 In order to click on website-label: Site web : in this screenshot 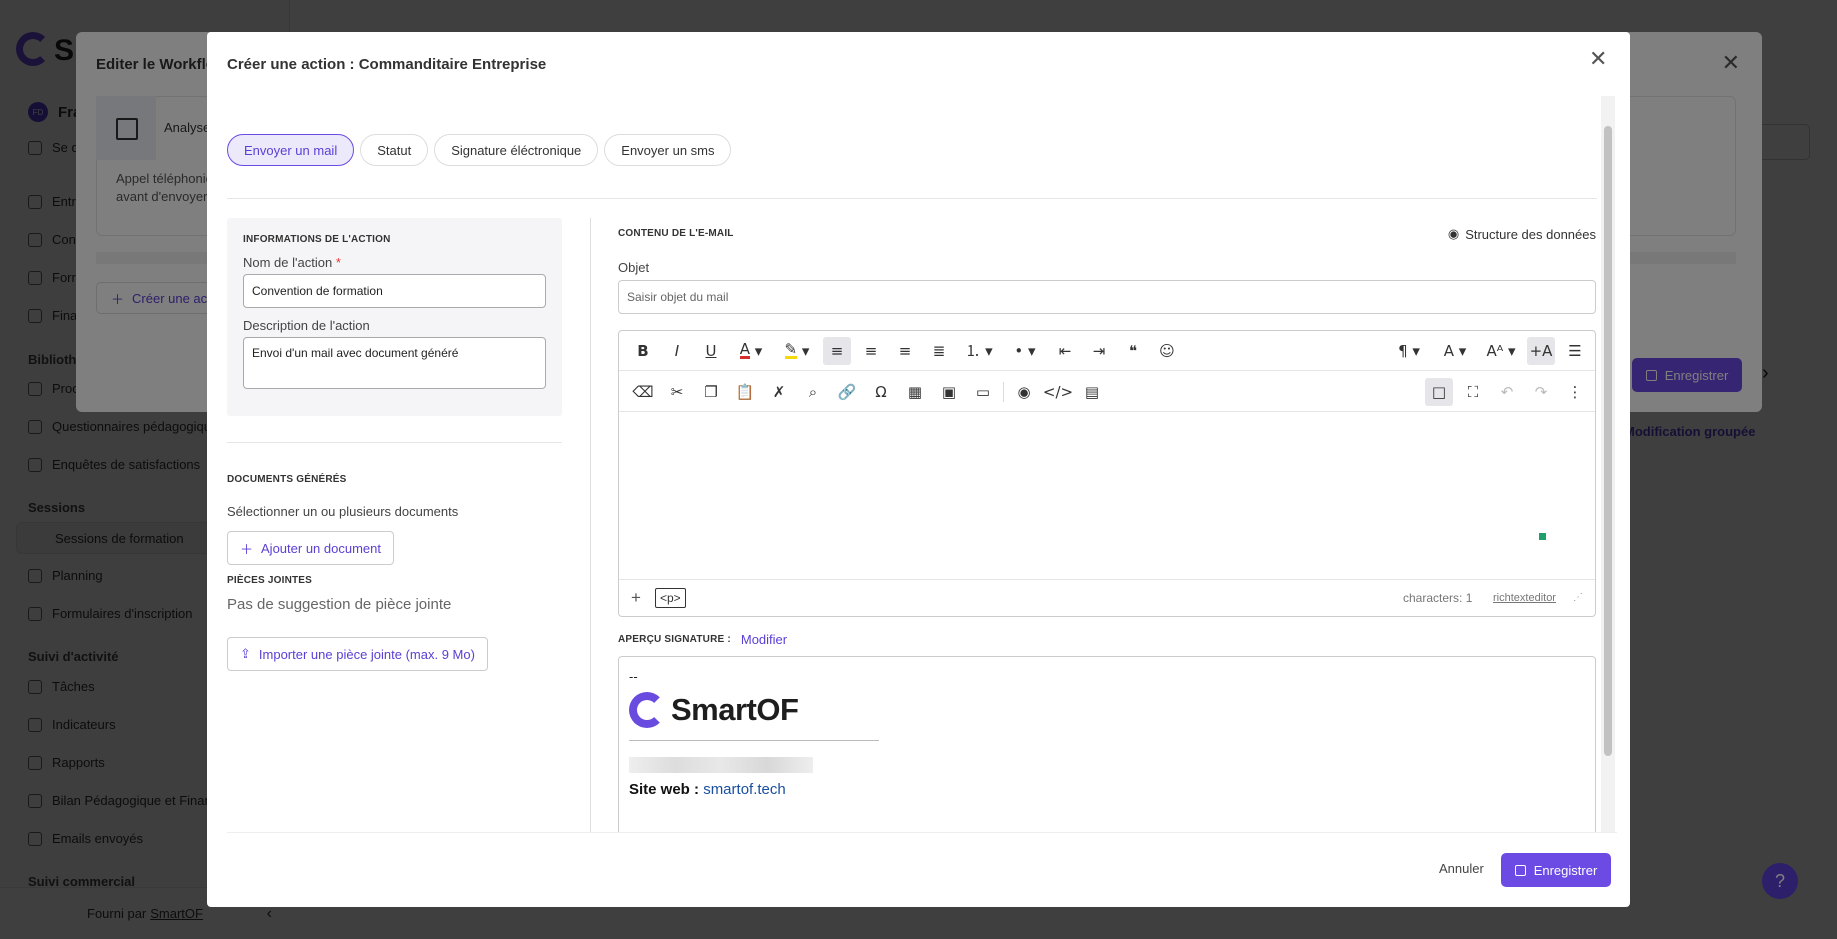, I will do `click(664, 789)`.